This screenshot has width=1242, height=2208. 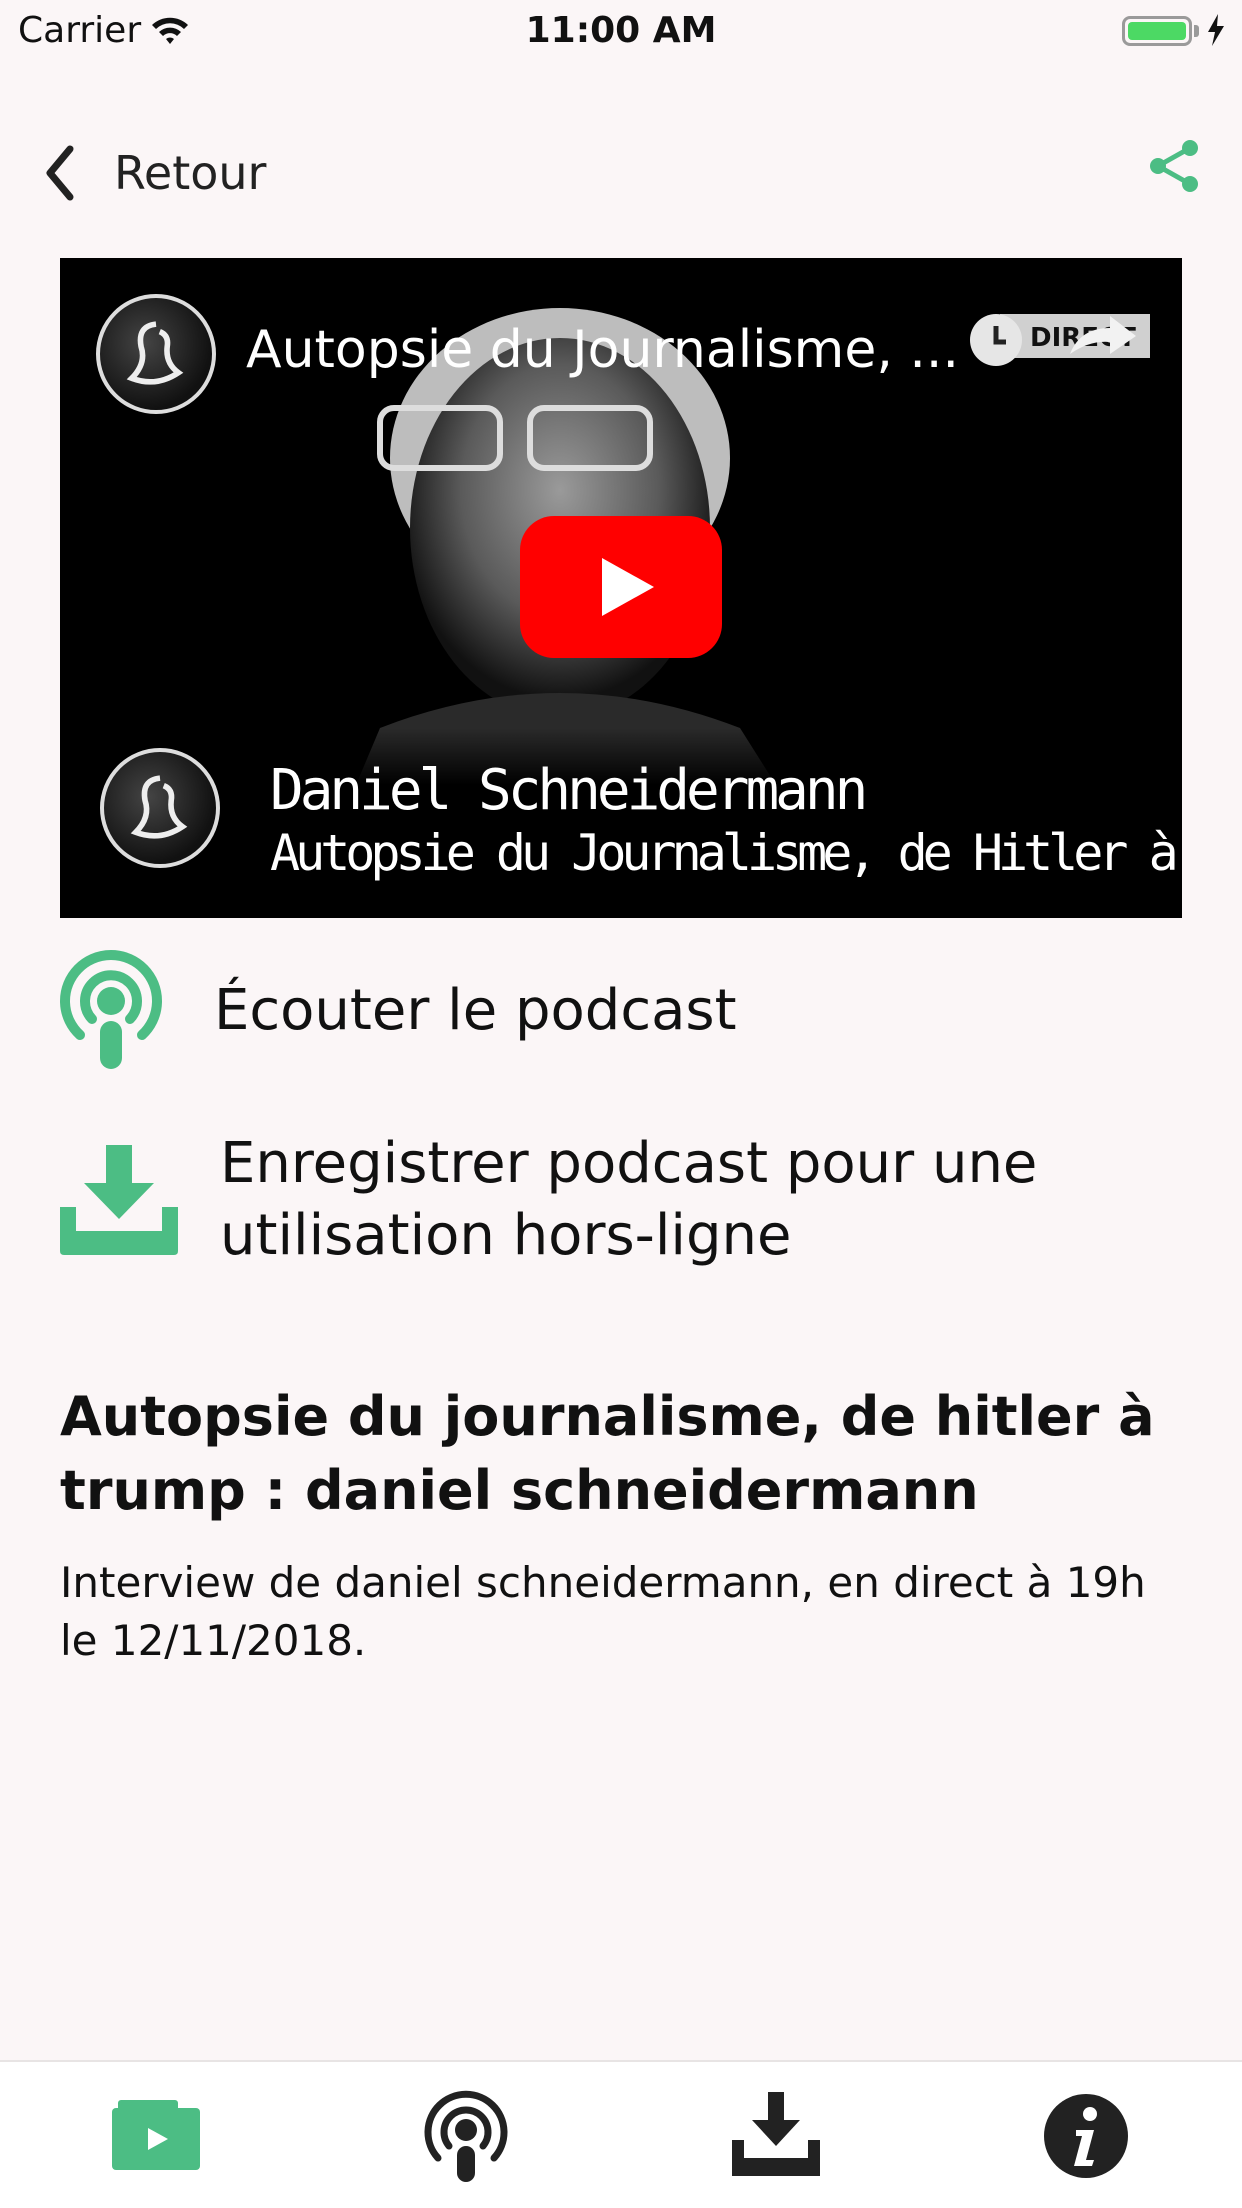 What do you see at coordinates (119, 1200) in the screenshot?
I see `download-icon` at bounding box center [119, 1200].